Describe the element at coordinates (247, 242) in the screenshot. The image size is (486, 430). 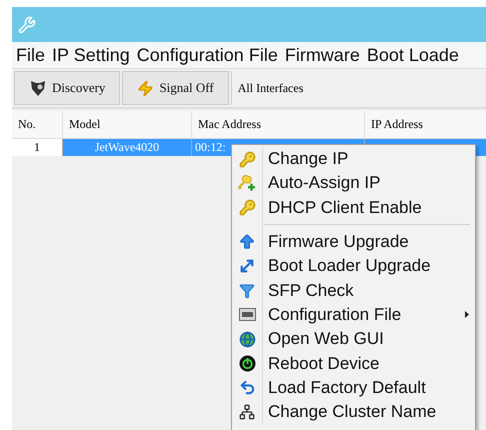
I see `upload-arrow-icon` at that location.